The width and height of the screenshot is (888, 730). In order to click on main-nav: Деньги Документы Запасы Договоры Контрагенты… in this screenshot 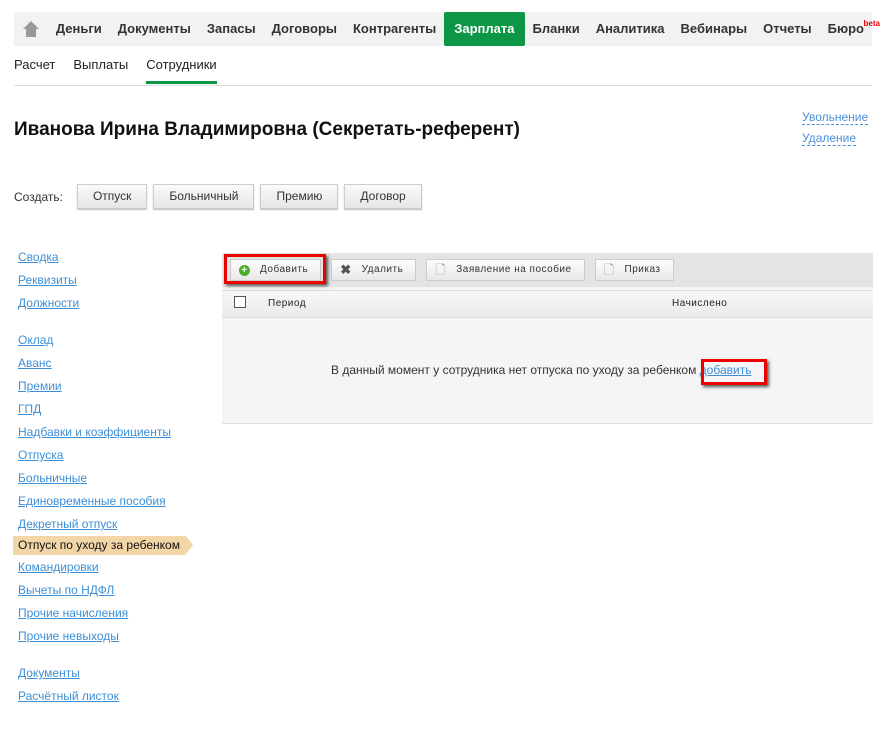, I will do `click(447, 29)`.